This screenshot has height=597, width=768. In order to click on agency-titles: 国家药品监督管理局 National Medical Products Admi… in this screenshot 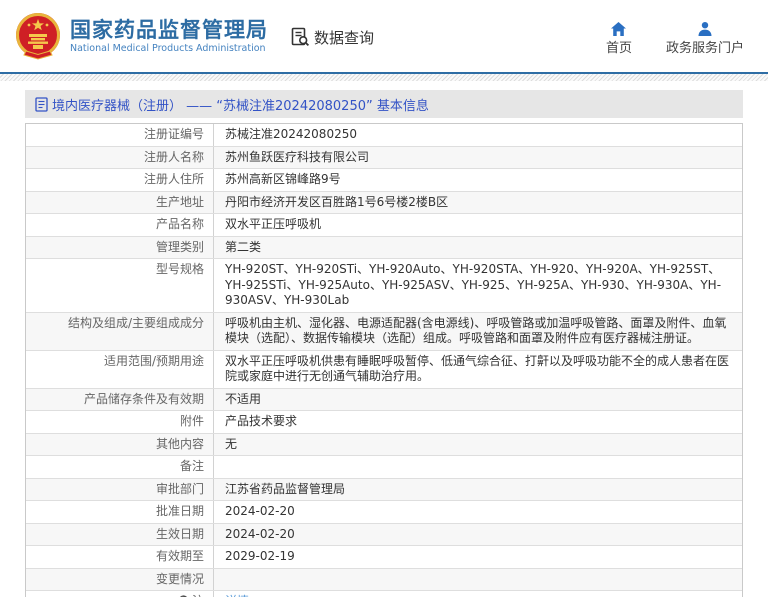, I will do `click(169, 36)`.